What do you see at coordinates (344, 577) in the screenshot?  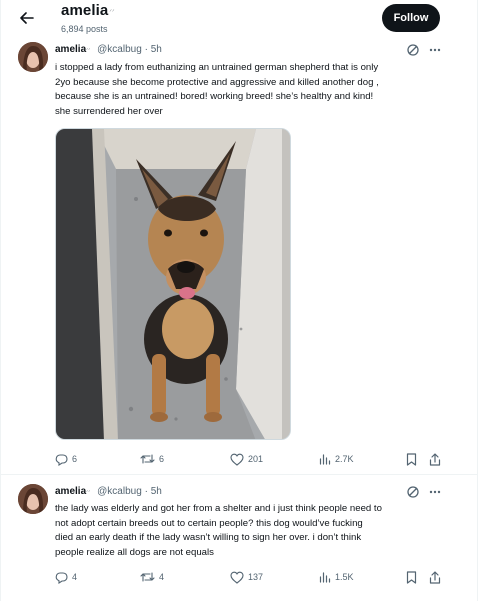 I see `views-count: 1.5K` at bounding box center [344, 577].